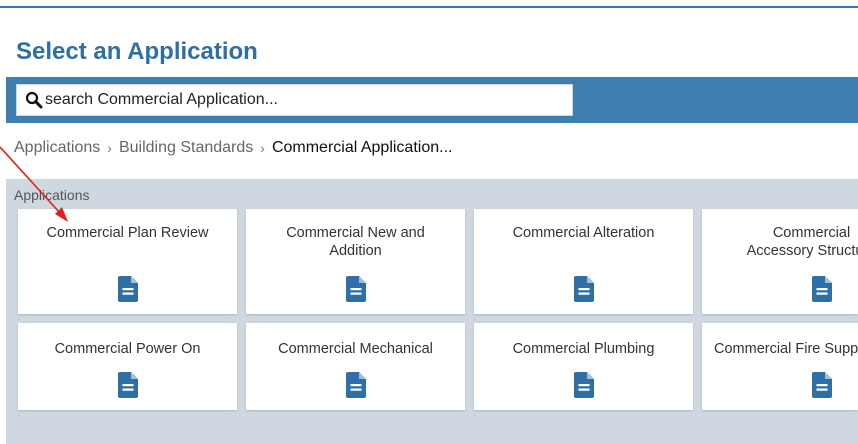 This screenshot has width=858, height=444. What do you see at coordinates (186, 148) in the screenshot?
I see `breadcrumb-item-building-standards: Building Standards` at bounding box center [186, 148].